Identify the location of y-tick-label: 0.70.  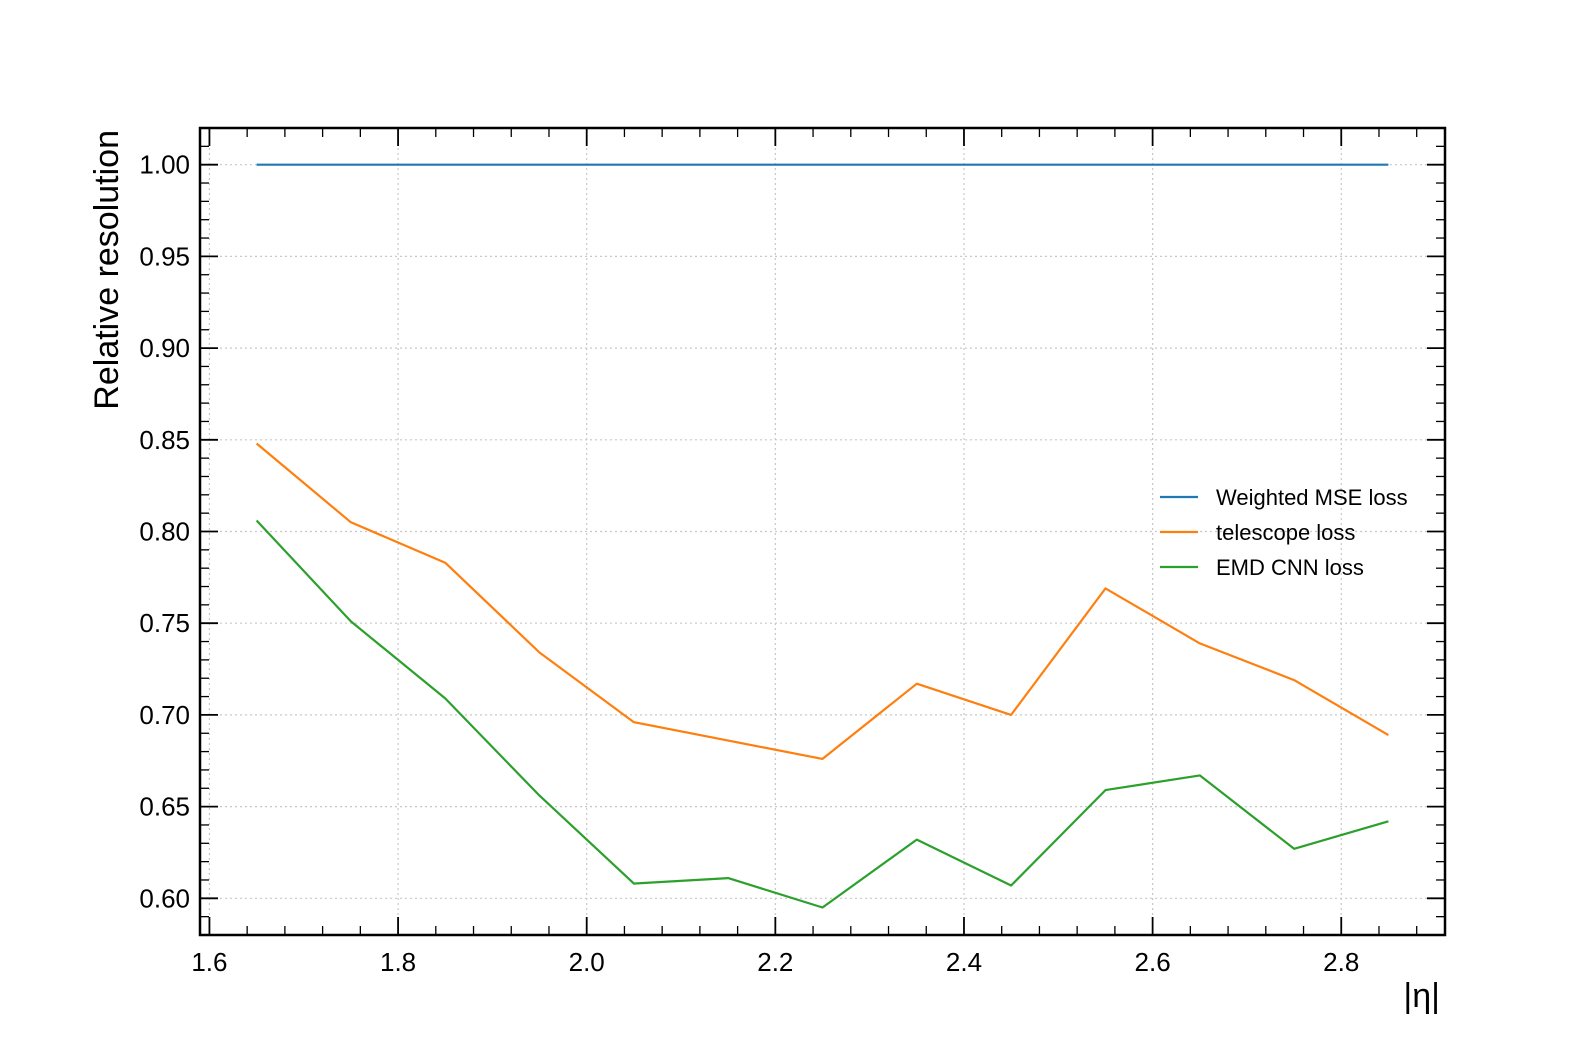
(164, 715).